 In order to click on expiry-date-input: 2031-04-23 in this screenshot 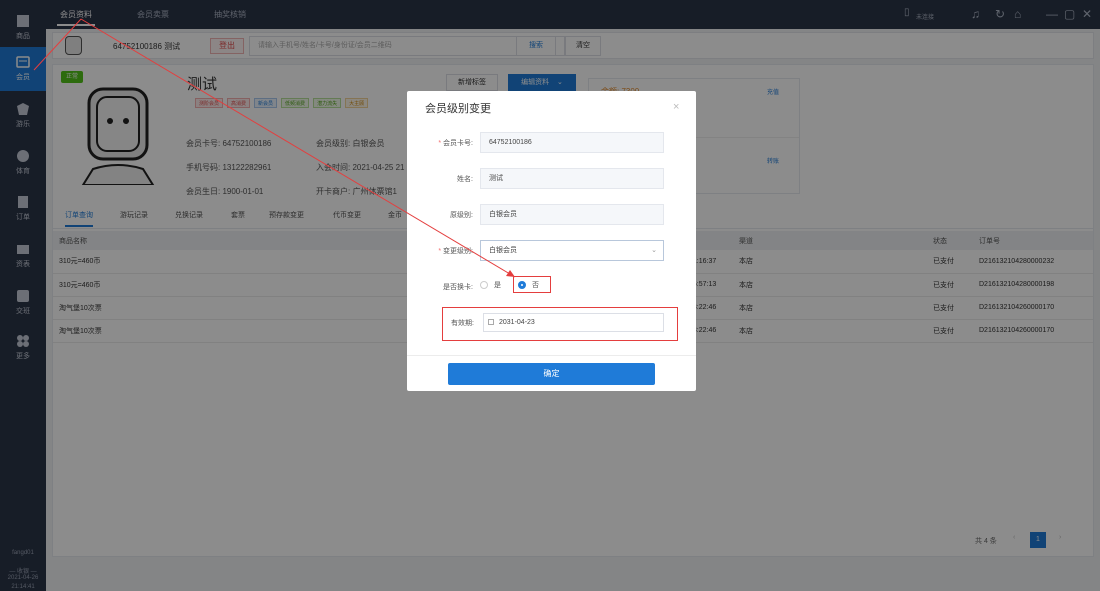, I will do `click(573, 322)`.